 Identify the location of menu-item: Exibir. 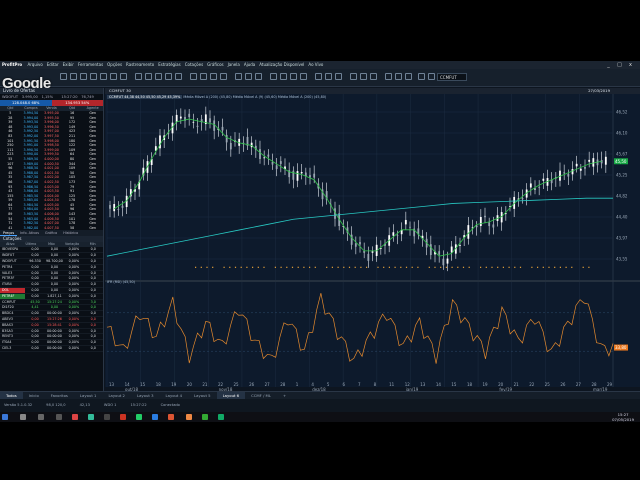
(68, 65).